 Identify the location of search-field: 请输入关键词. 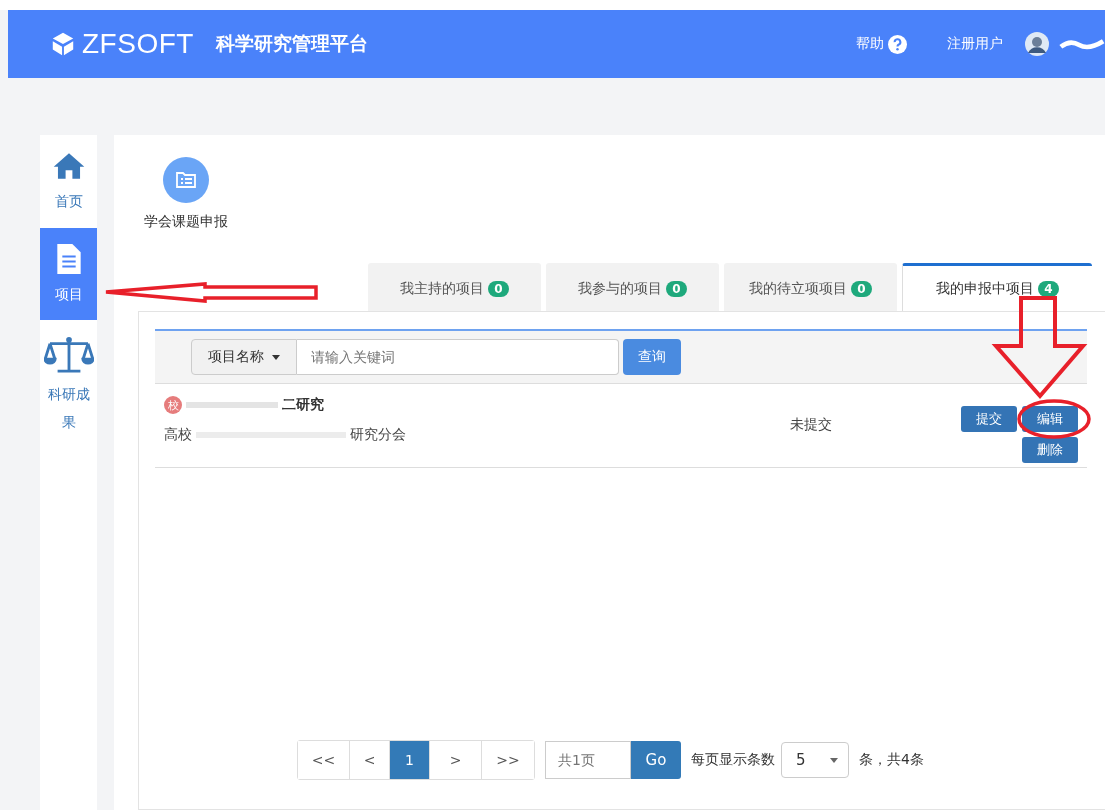
(458, 357).